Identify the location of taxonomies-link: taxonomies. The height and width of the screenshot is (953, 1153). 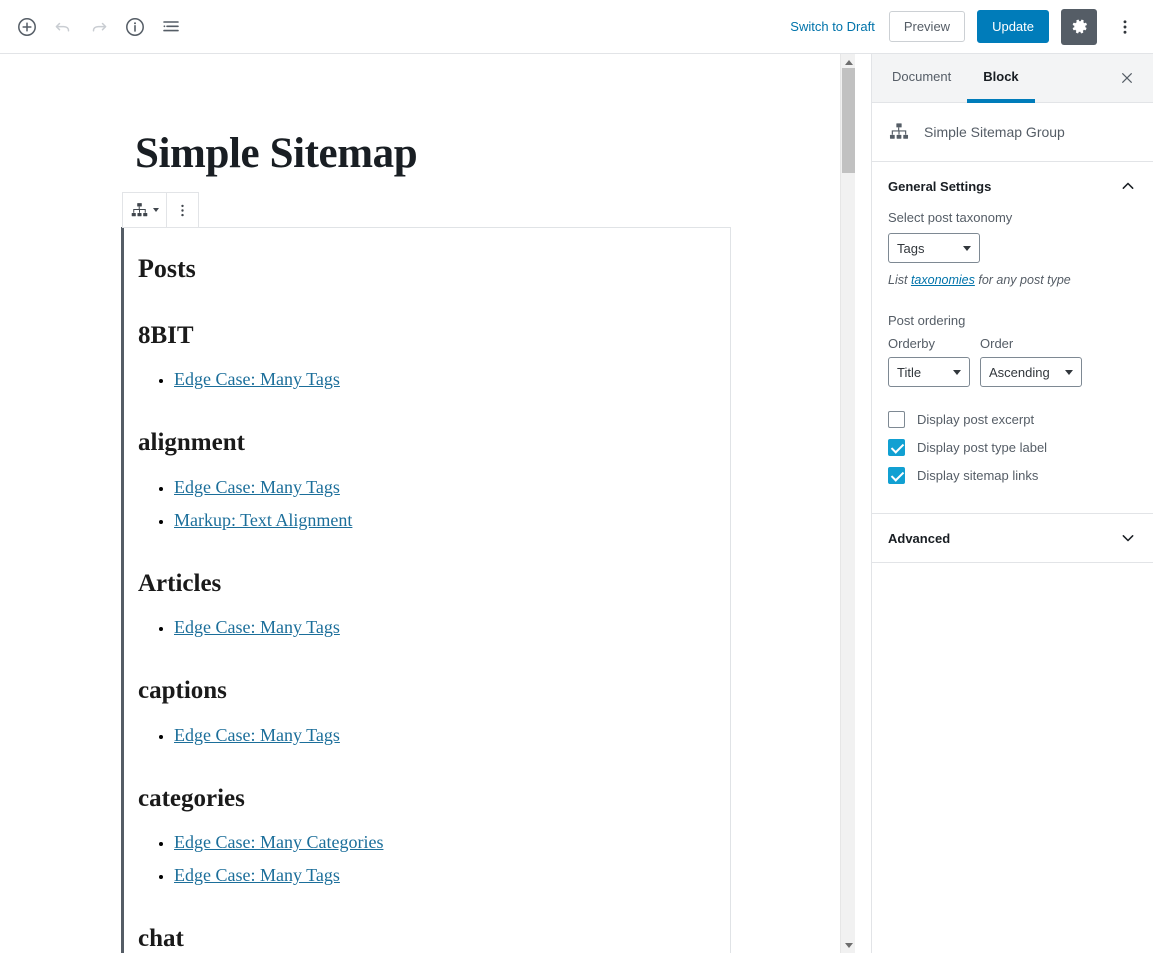
(943, 280).